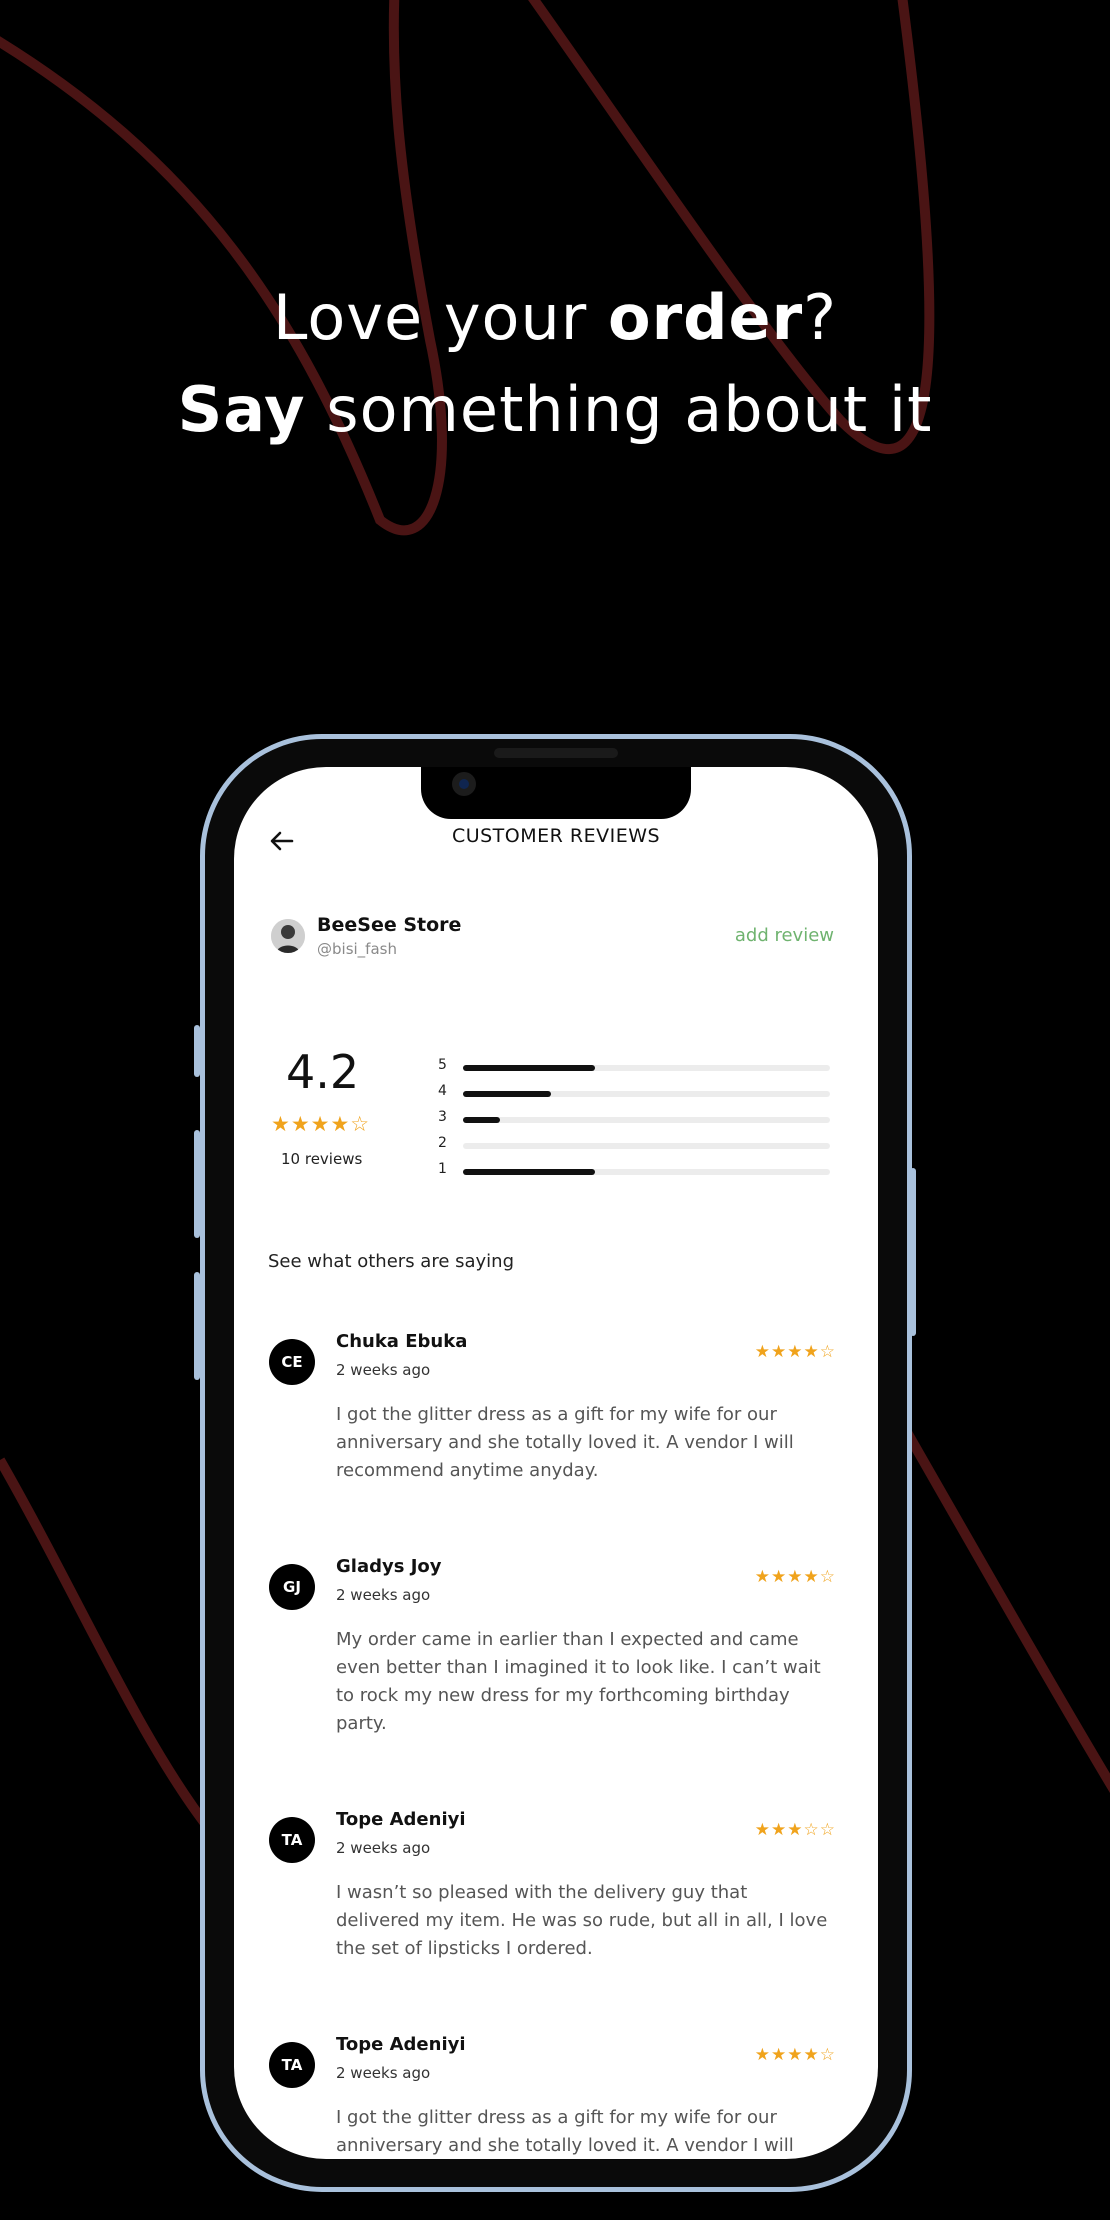 Image resolution: width=1110 pixels, height=2220 pixels. I want to click on store-name: BeeSee Store, so click(389, 925).